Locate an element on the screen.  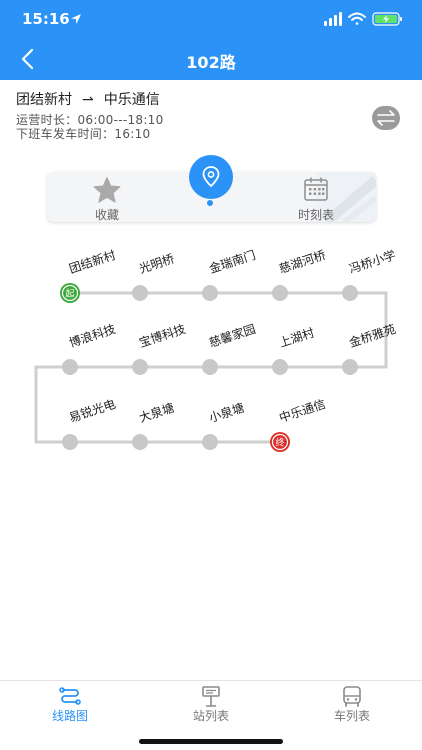
calendar-icon is located at coordinates (316, 189).